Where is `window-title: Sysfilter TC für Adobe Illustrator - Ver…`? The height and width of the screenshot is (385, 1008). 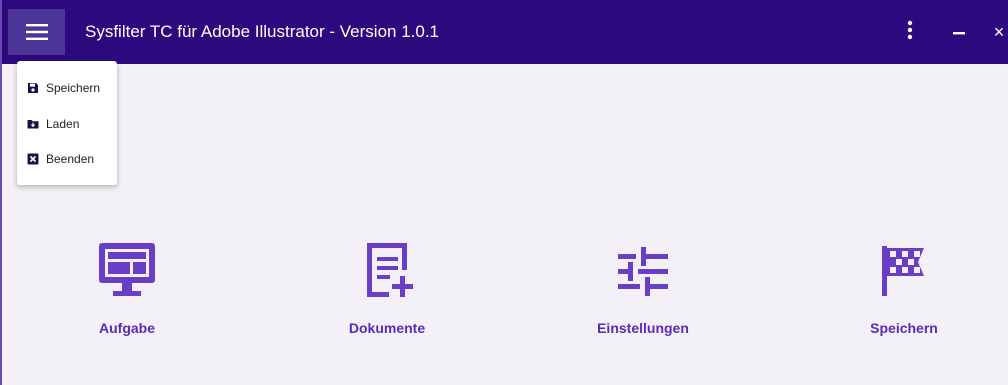 window-title: Sysfilter TC für Adobe Illustrator - Ver… is located at coordinates (262, 31).